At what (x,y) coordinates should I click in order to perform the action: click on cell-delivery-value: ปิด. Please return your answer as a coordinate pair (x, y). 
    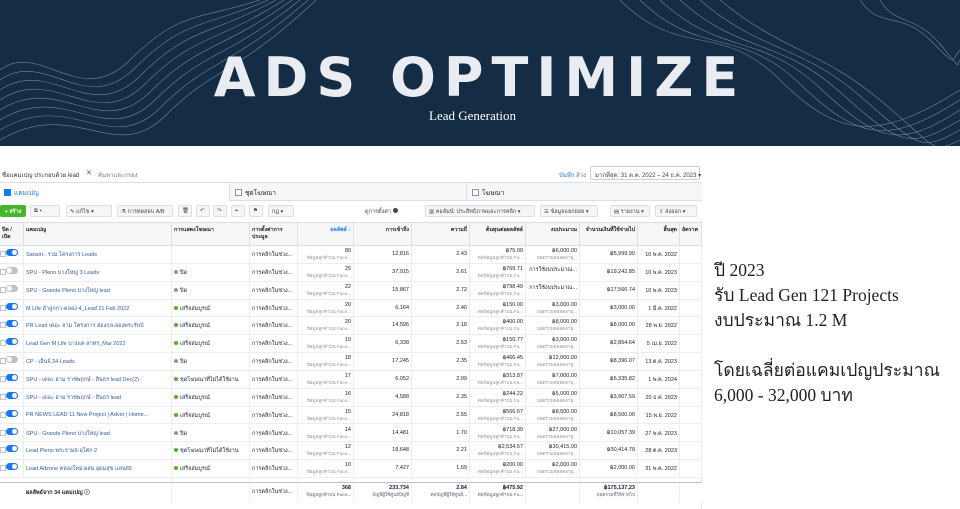
    Looking at the image, I should click on (184, 290).